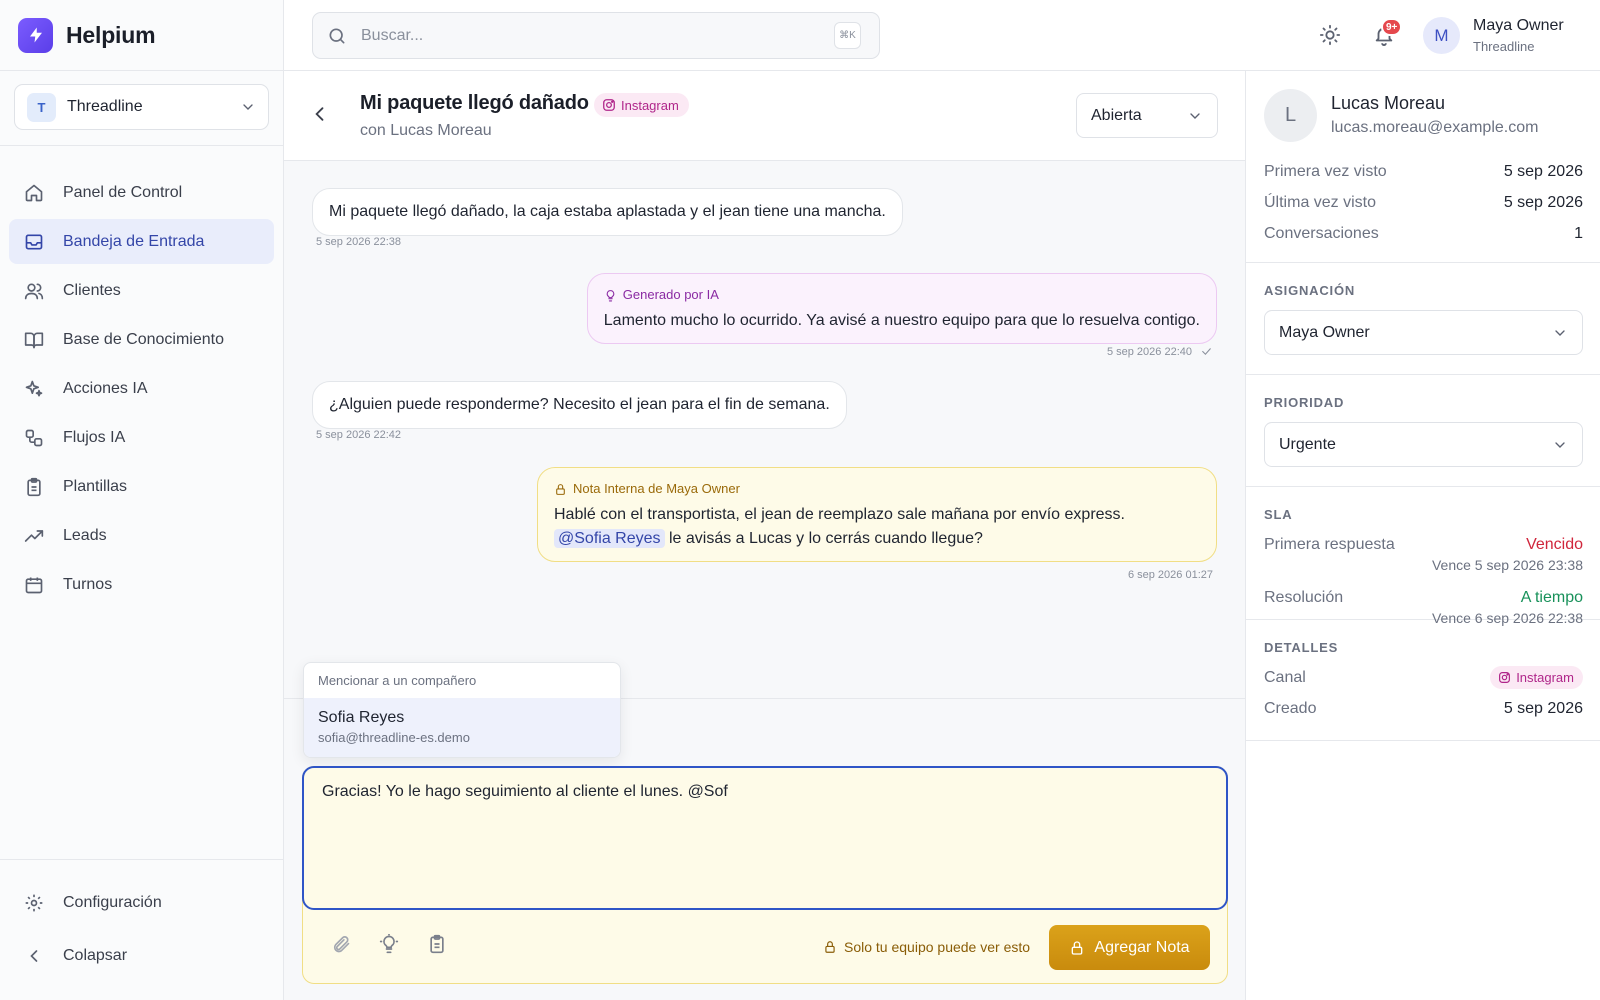  I want to click on sidebar-item-label: Turnos, so click(88, 584).